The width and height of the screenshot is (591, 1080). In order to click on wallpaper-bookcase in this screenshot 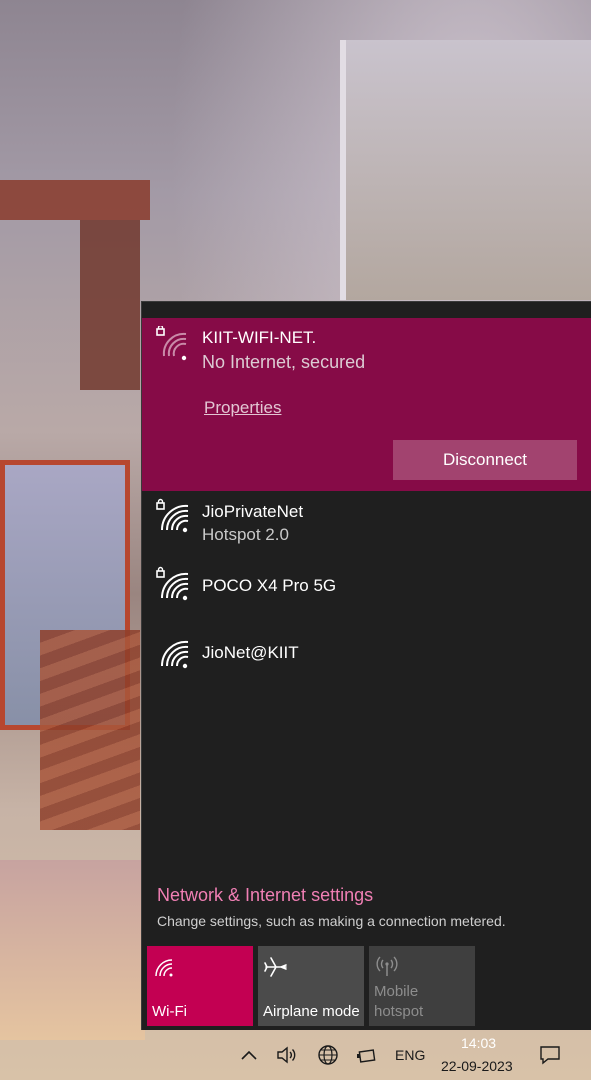, I will do `click(110, 305)`.